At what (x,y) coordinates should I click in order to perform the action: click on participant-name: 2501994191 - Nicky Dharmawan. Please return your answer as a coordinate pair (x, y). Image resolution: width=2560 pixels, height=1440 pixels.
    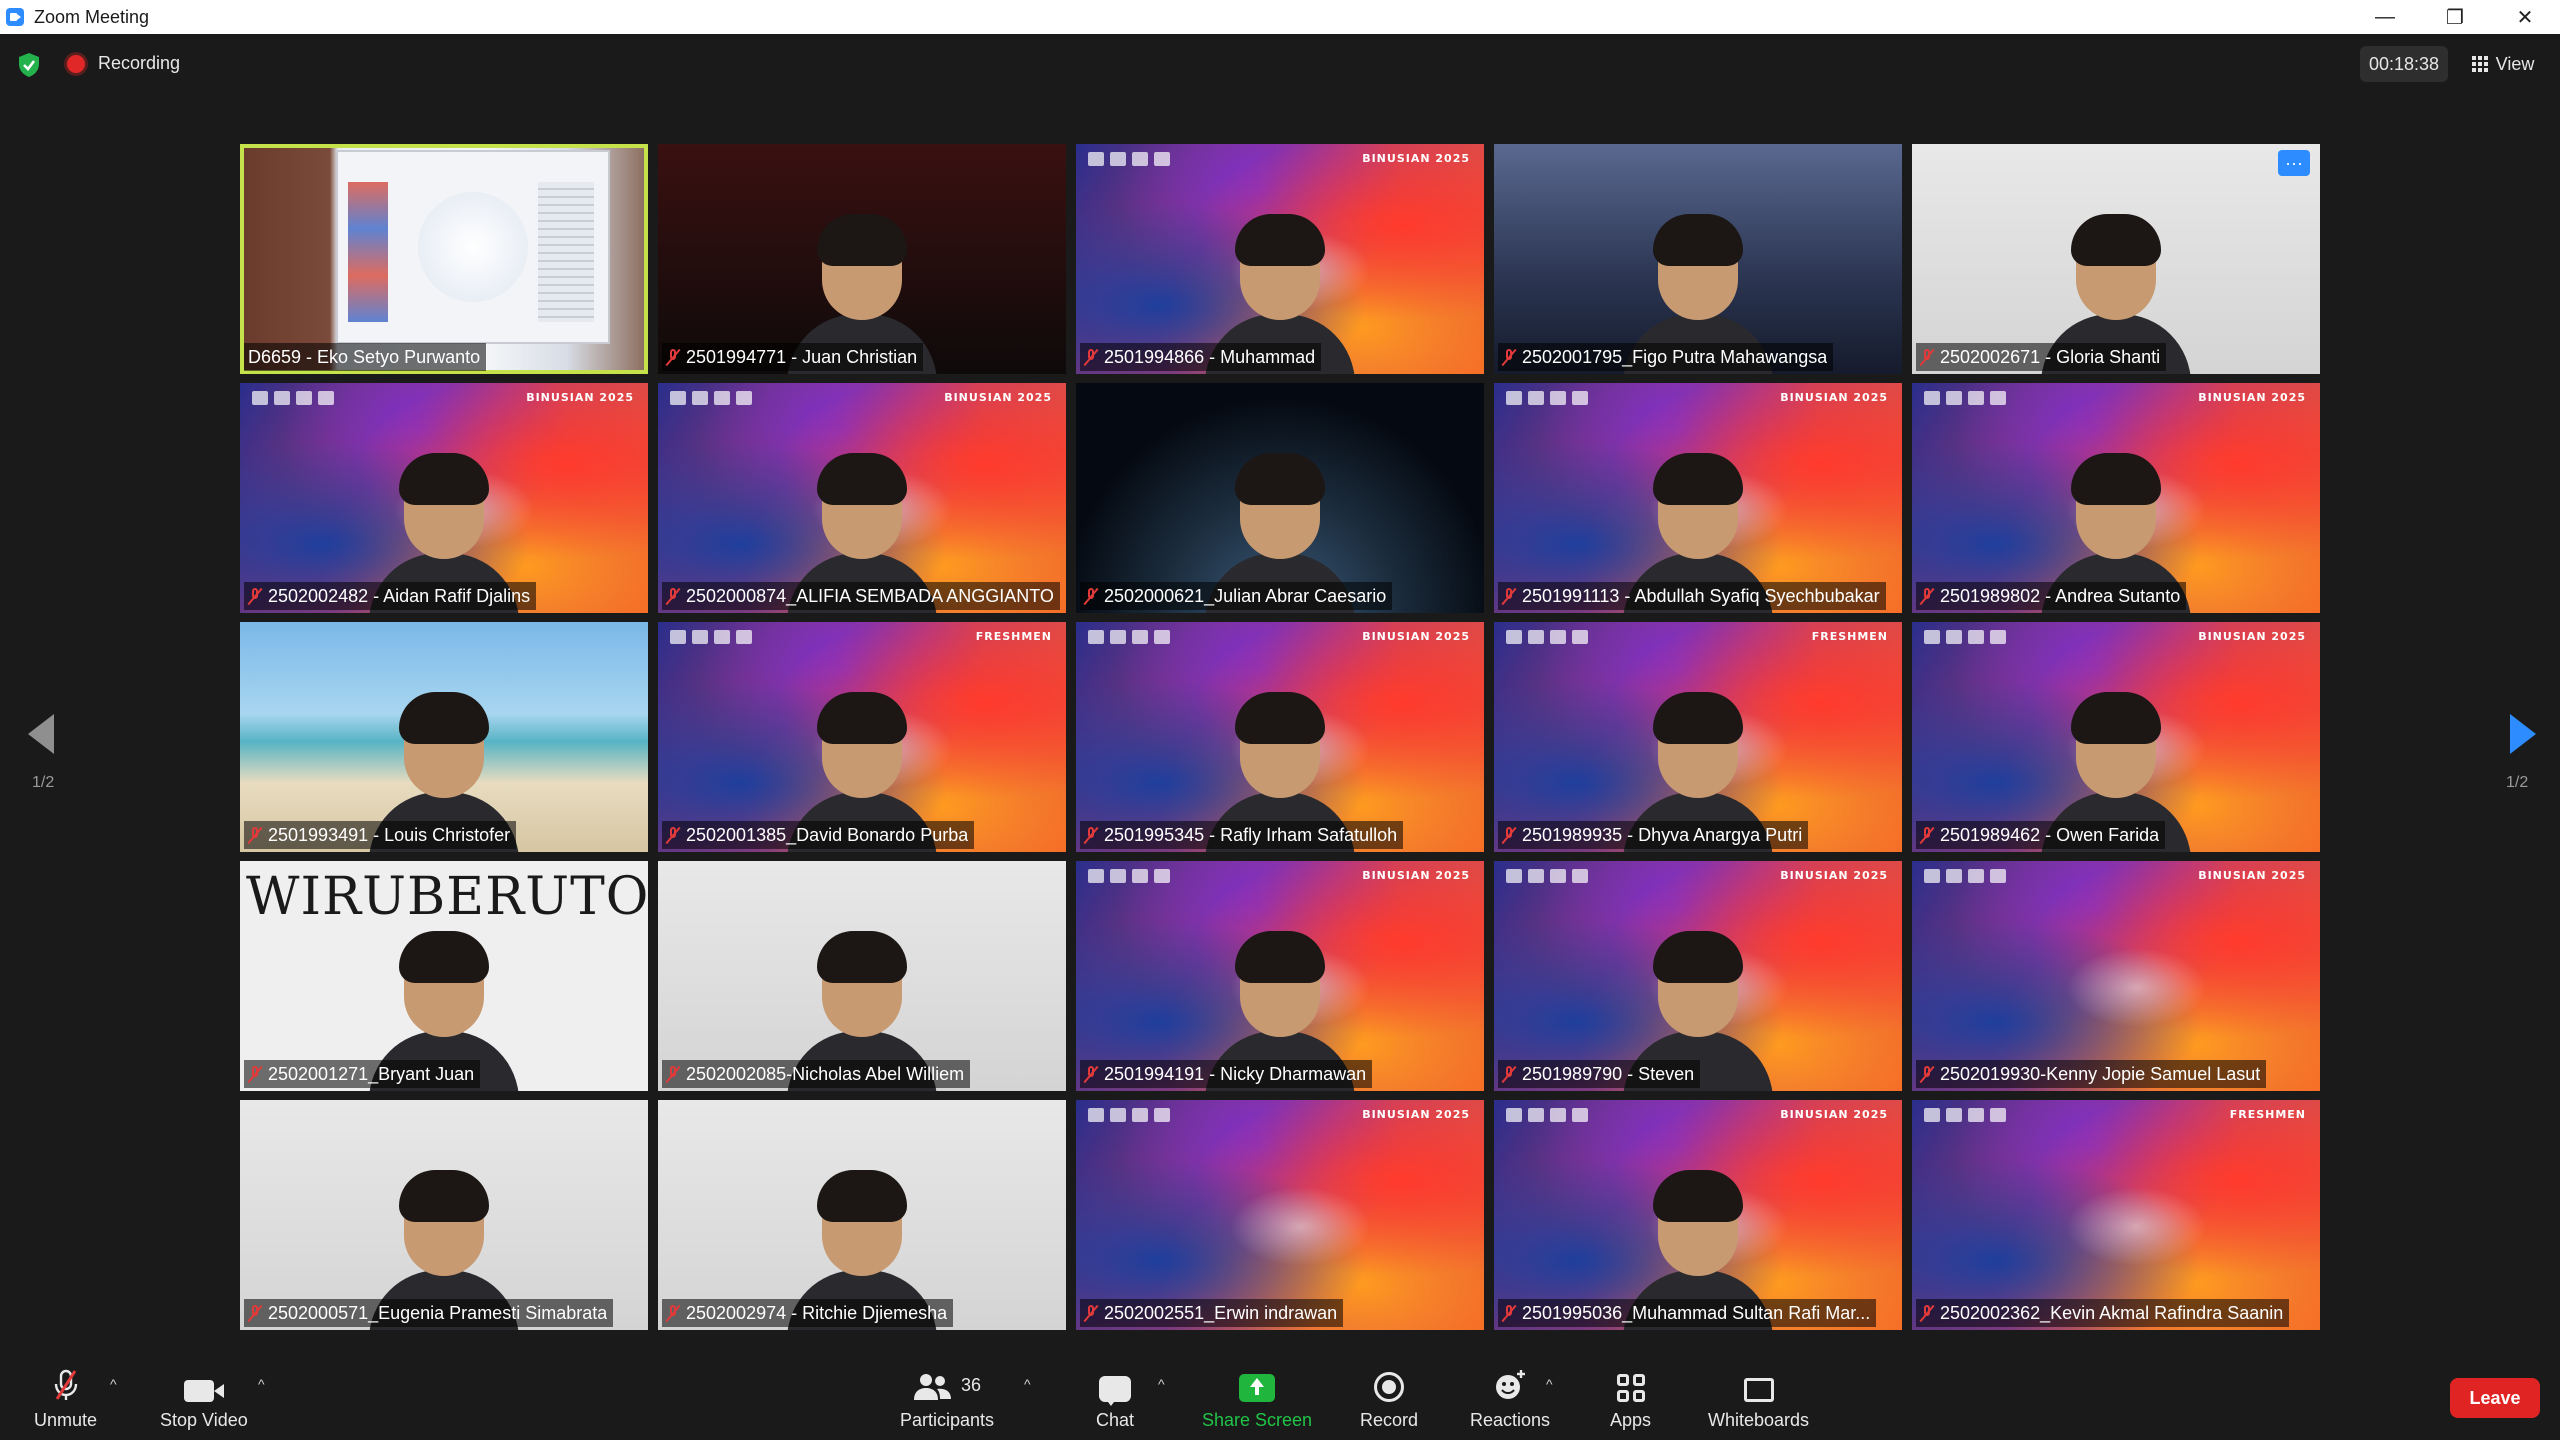
    Looking at the image, I should click on (1235, 1073).